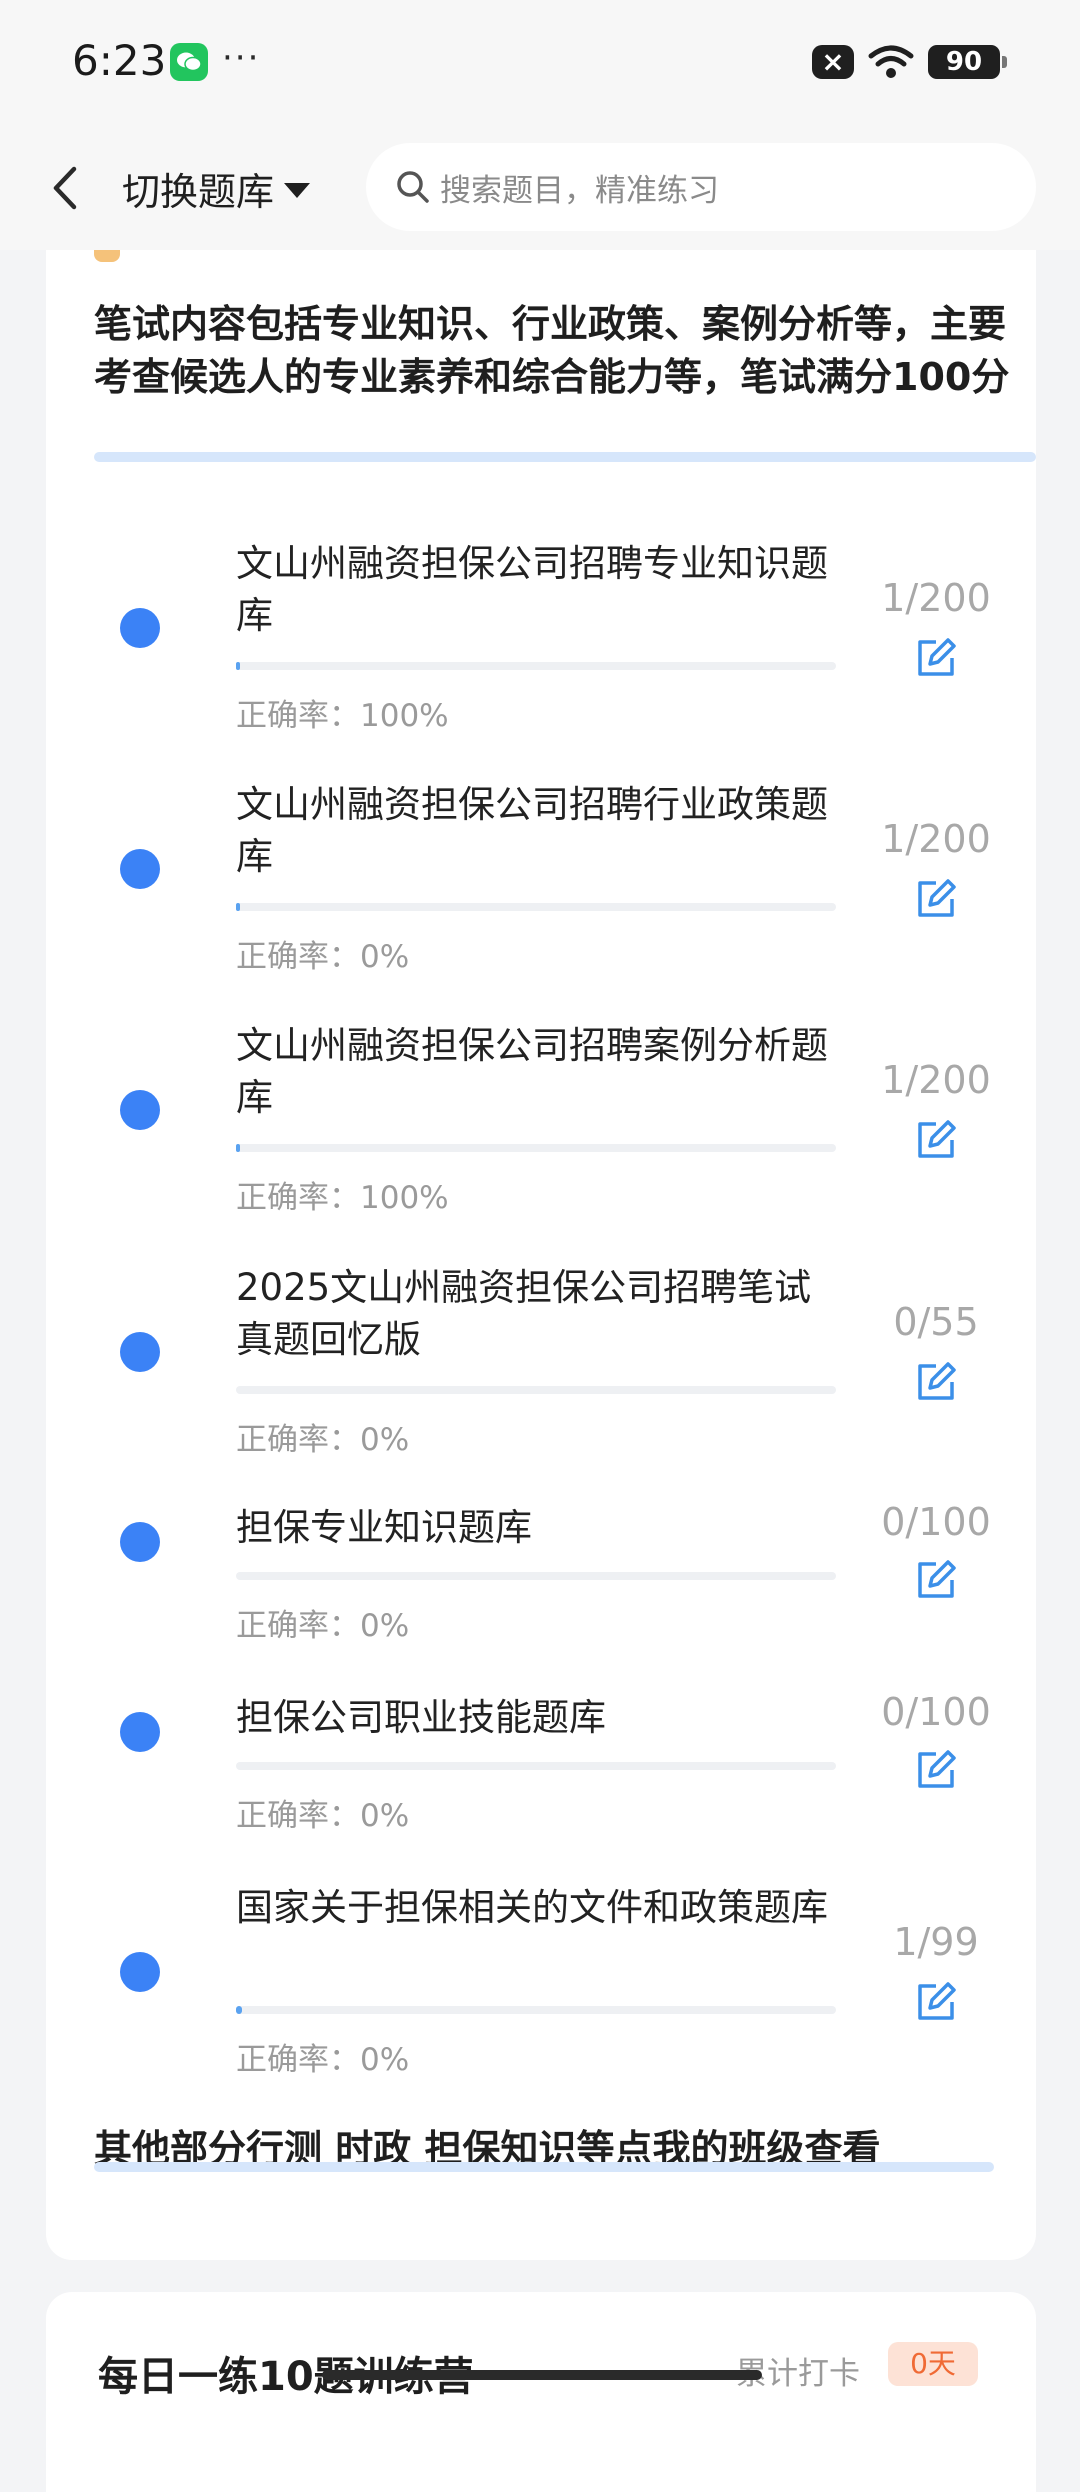  Describe the element at coordinates (933, 2364) in the screenshot. I see `checkin-badge: 0天` at that location.